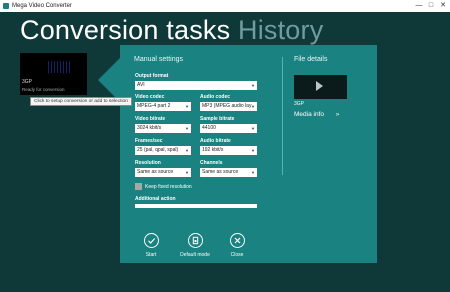 This screenshot has height=292, width=450. What do you see at coordinates (299, 104) in the screenshot?
I see `file-format: 3GP` at bounding box center [299, 104].